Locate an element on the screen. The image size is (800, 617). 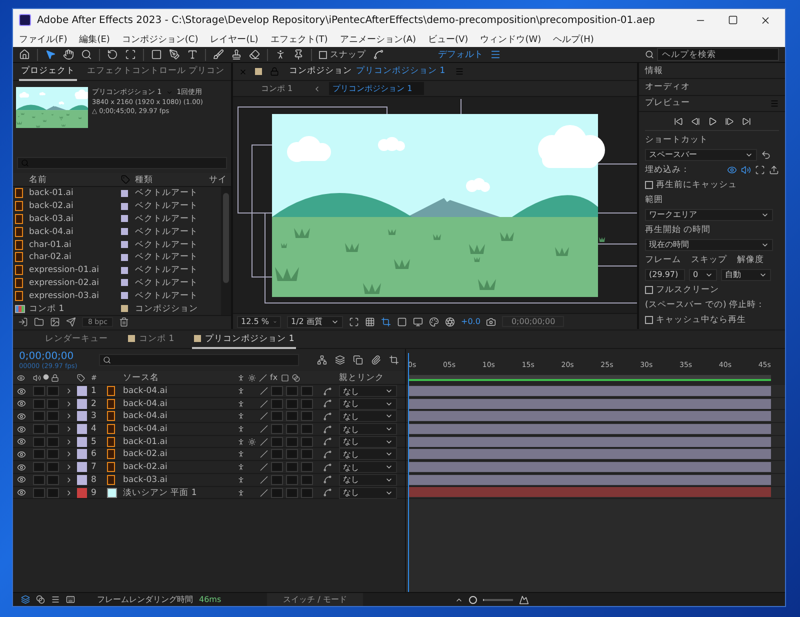
menu-item: ファイル(F) is located at coordinates (43, 39).